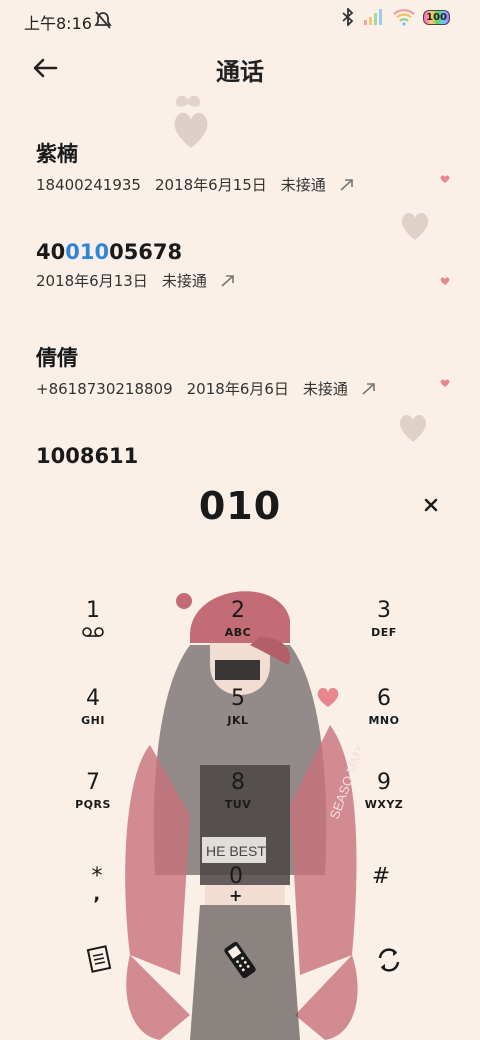 This screenshot has height=1040, width=480. I want to click on status-bar: 上午8:16 100, so click(240, 20).